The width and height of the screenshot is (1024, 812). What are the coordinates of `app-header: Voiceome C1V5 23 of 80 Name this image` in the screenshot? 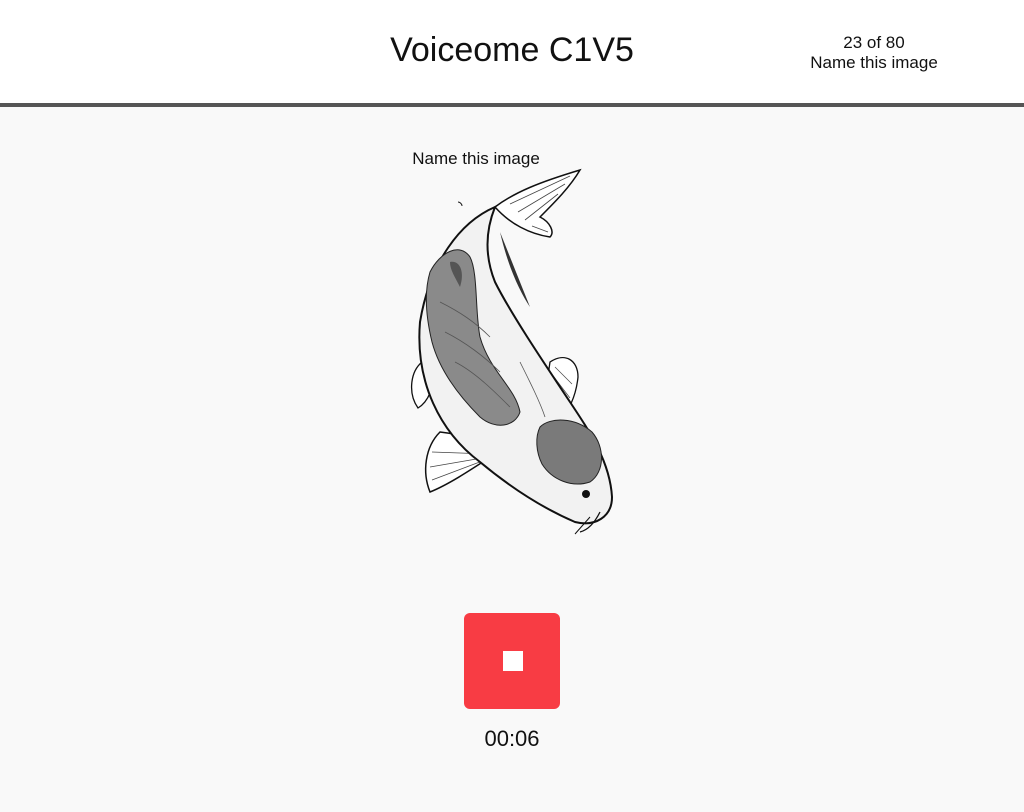 It's located at (512, 53).